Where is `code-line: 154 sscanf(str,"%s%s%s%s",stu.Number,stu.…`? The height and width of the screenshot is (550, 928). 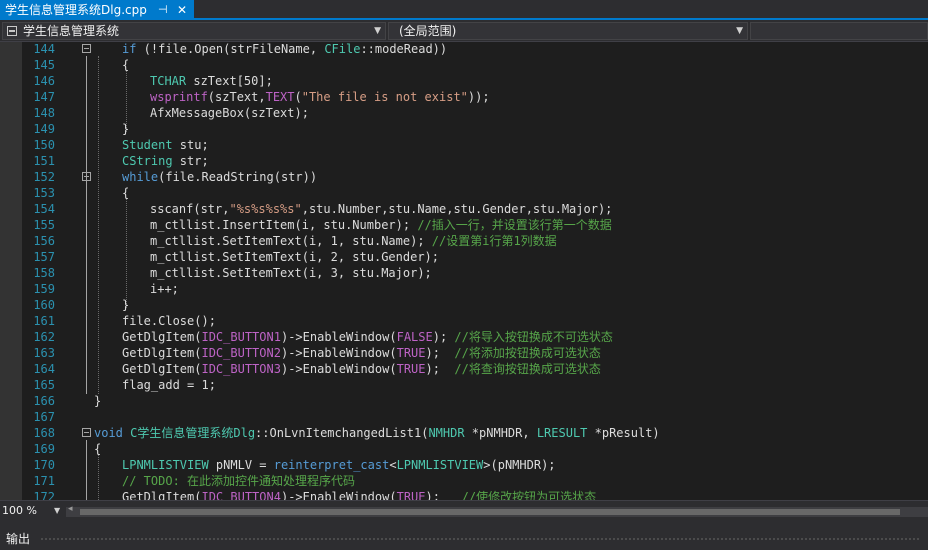 code-line: 154 sscanf(str,"%s%s%s%s",stu.Number,stu.… is located at coordinates (464, 209).